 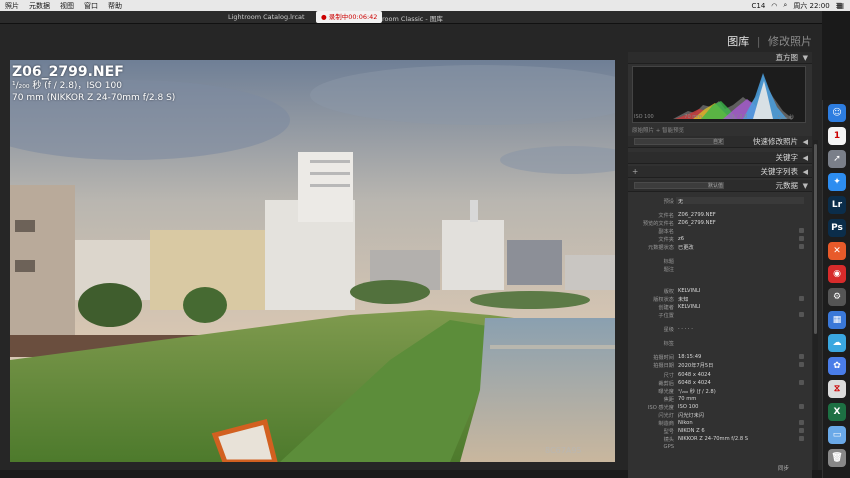 I want to click on menu-bar: 照片 元数据 视图 窗口 帮助 C14 ◠ ⌕ 周六 22:00 ☰, so click(x=425, y=5).